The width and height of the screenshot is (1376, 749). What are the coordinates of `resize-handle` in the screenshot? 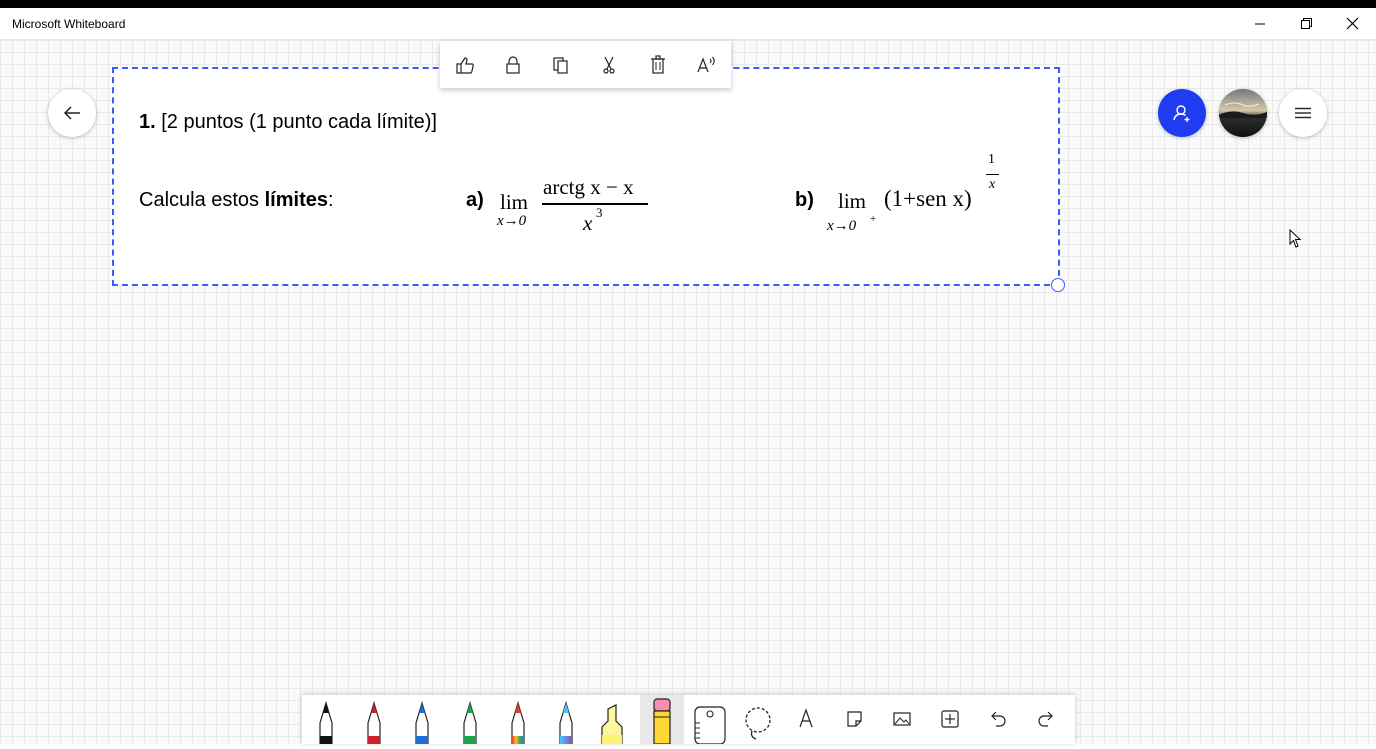 It's located at (1058, 285).